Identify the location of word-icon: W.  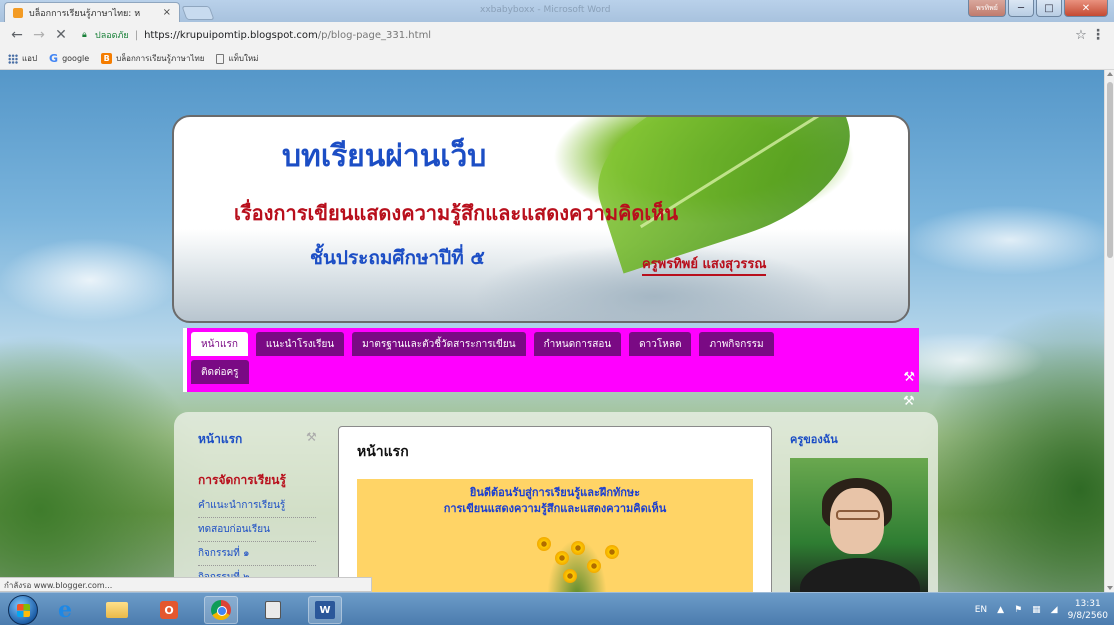
(325, 610).